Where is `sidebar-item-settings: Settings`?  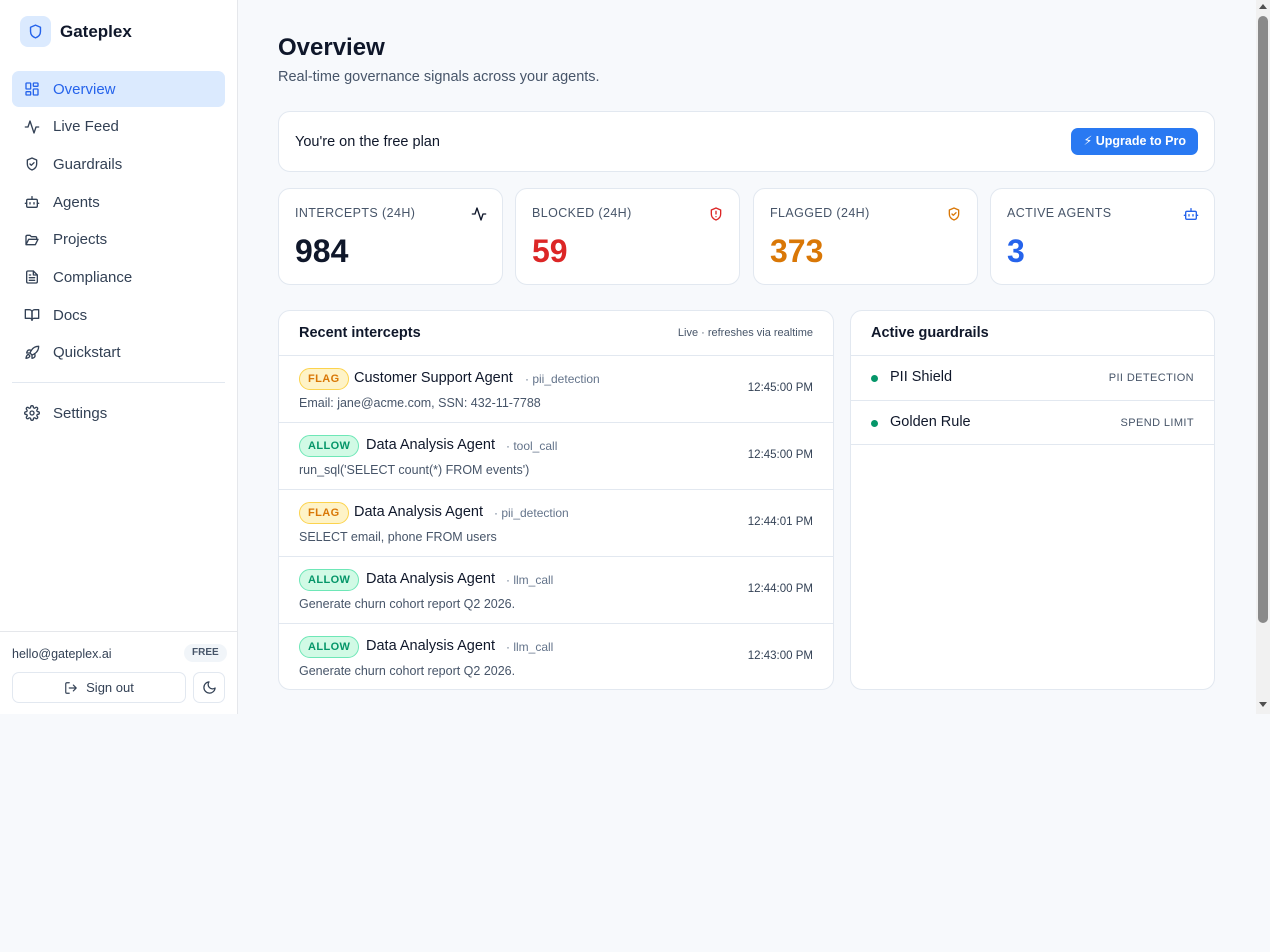
sidebar-item-settings: Settings is located at coordinates (118, 413).